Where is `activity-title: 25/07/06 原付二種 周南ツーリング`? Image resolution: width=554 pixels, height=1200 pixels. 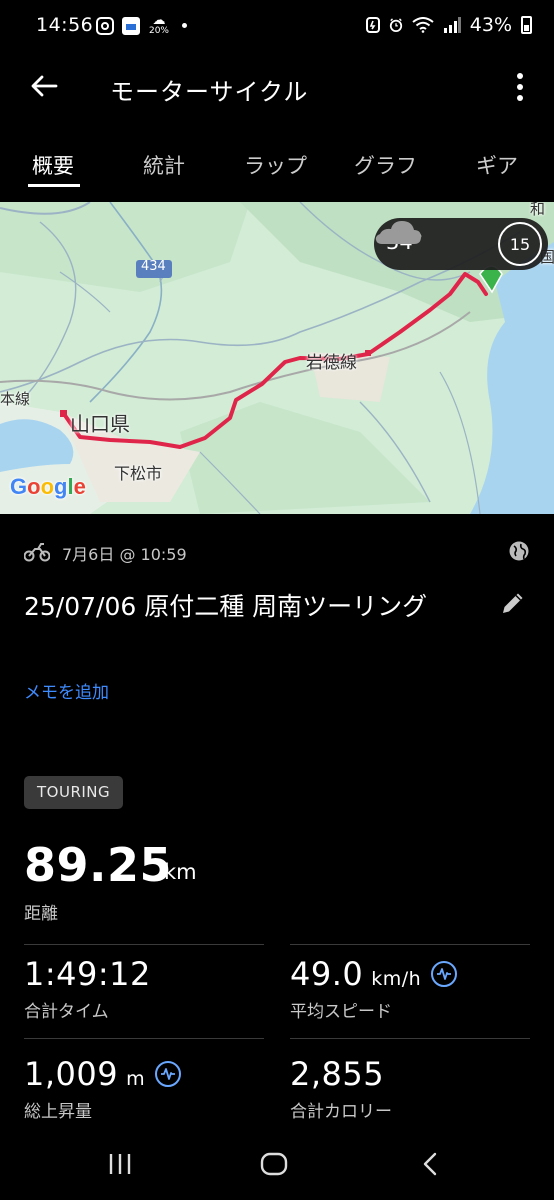 activity-title: 25/07/06 原付二種 周南ツーリング is located at coordinates (226, 606).